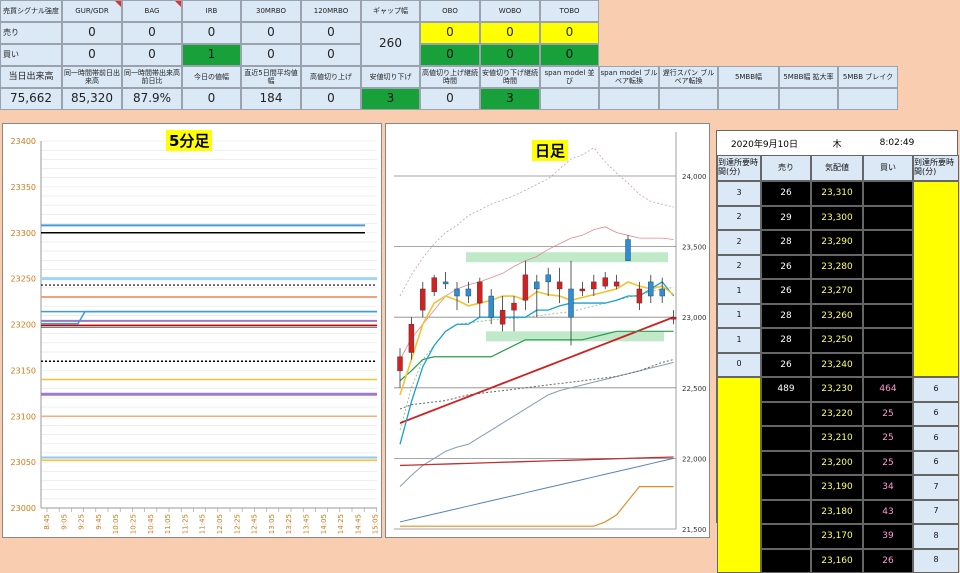  Describe the element at coordinates (211, 55) in the screenshot. I see `signal-buy-2: 1` at that location.